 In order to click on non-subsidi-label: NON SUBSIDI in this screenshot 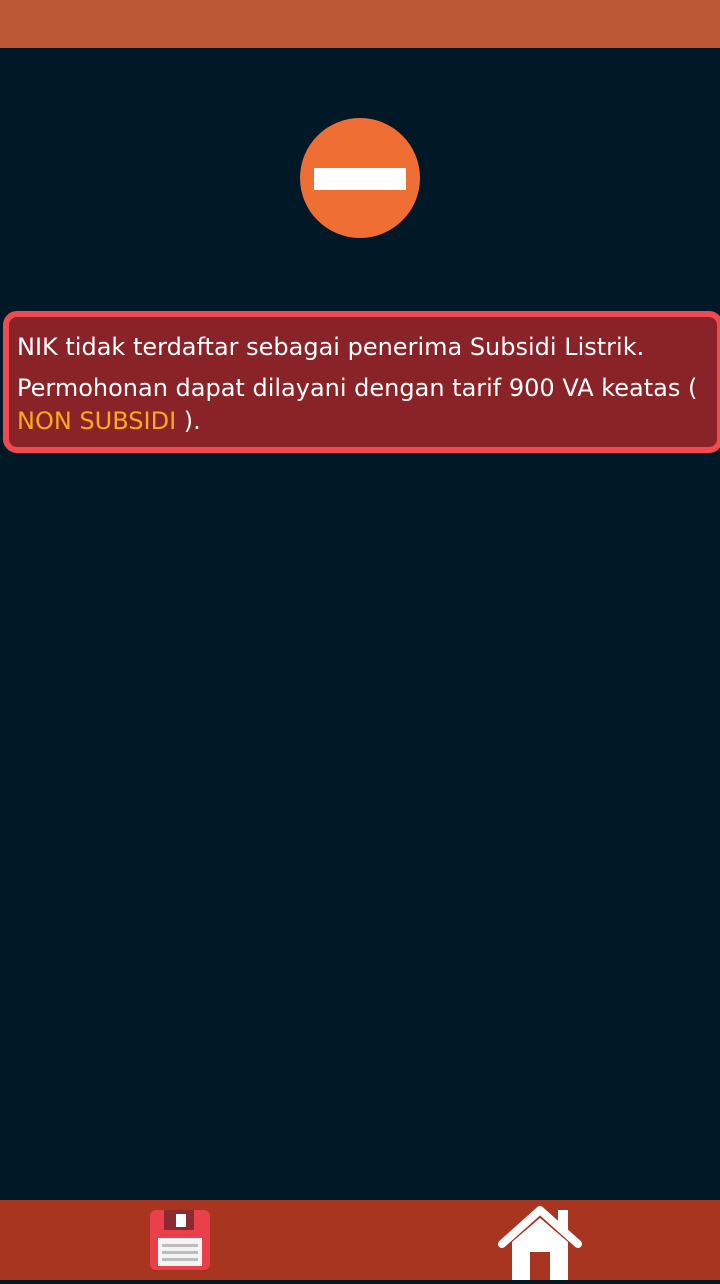, I will do `click(97, 421)`.